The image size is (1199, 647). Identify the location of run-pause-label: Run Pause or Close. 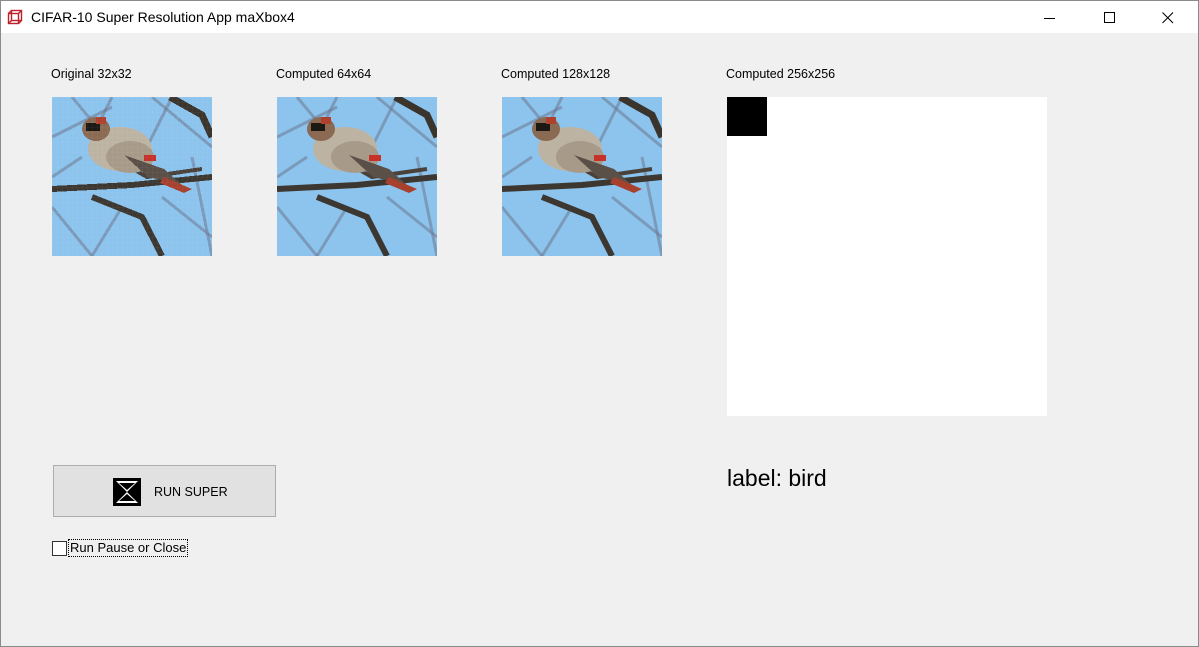
(128, 548).